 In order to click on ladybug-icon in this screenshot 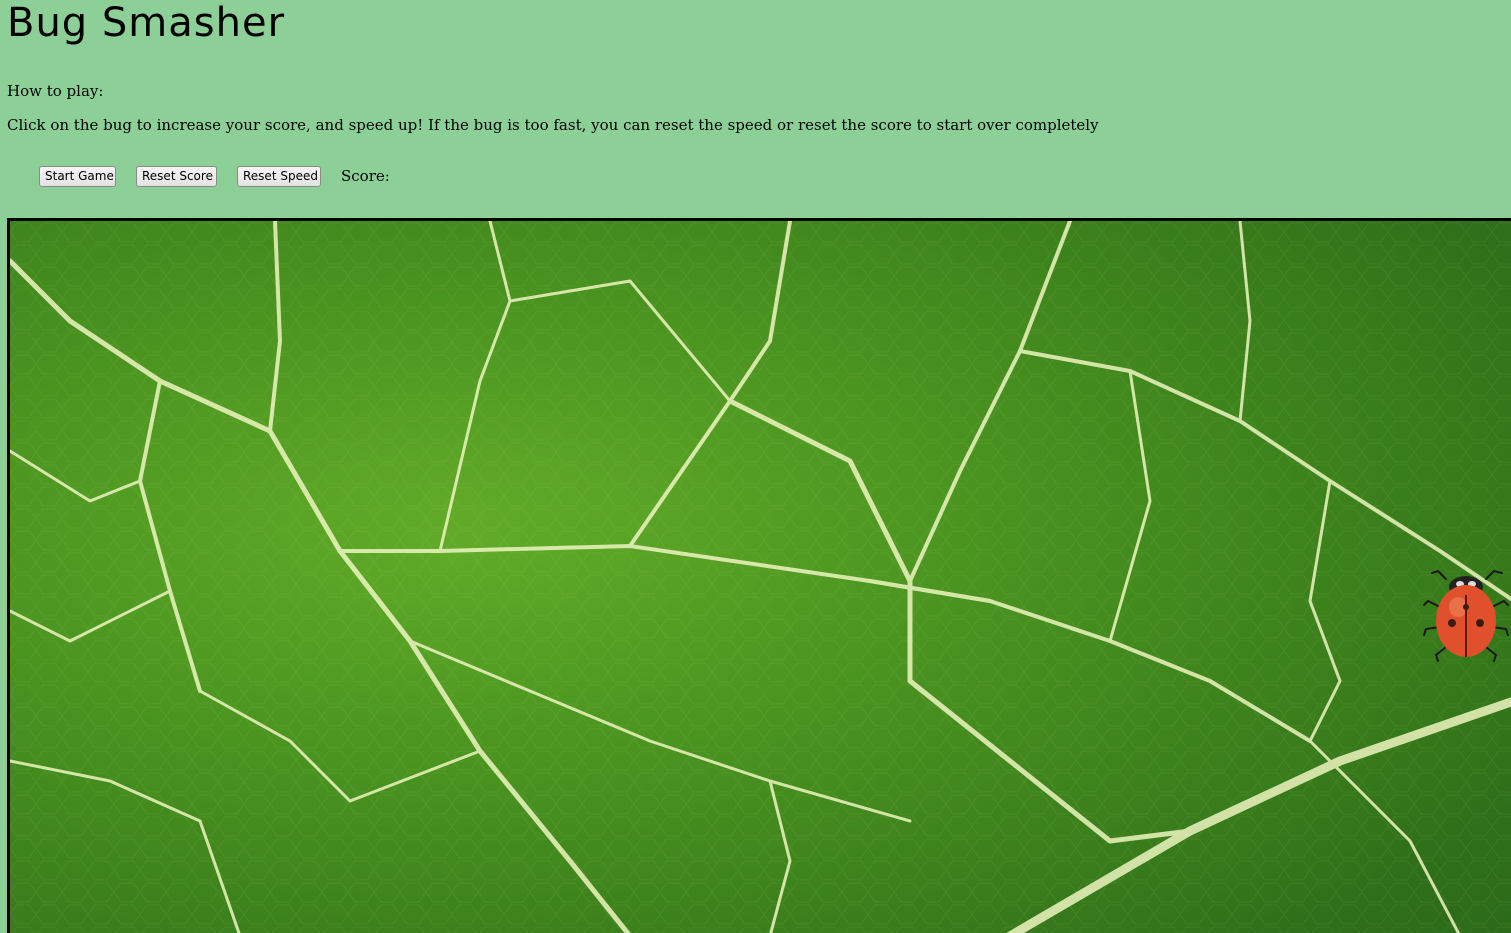, I will do `click(1466, 615)`.